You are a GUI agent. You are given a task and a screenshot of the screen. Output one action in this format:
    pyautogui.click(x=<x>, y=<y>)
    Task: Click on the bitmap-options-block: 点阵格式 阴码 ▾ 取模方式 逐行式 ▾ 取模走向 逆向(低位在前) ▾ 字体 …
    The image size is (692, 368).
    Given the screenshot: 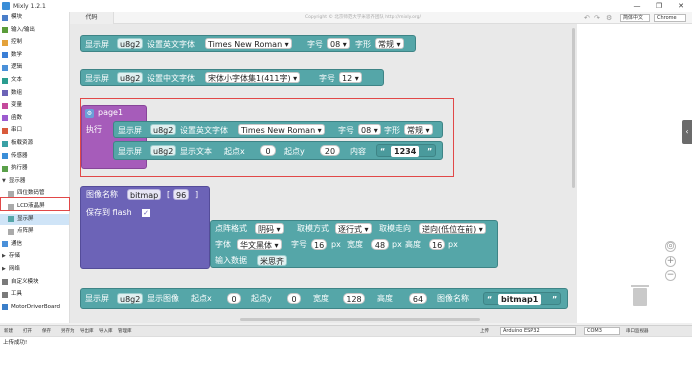 What is the action you would take?
    pyautogui.click(x=354, y=244)
    